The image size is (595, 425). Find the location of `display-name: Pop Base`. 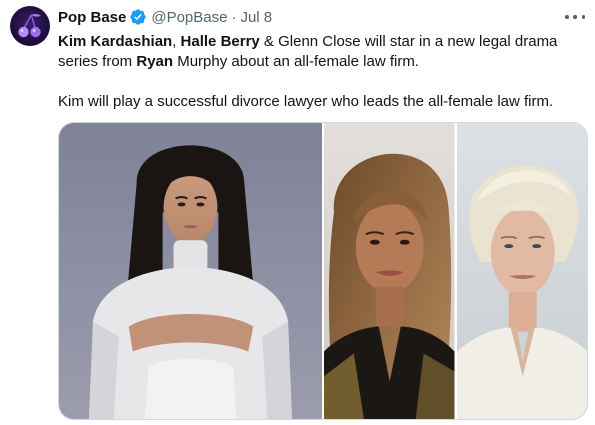

display-name: Pop Base is located at coordinates (92, 17).